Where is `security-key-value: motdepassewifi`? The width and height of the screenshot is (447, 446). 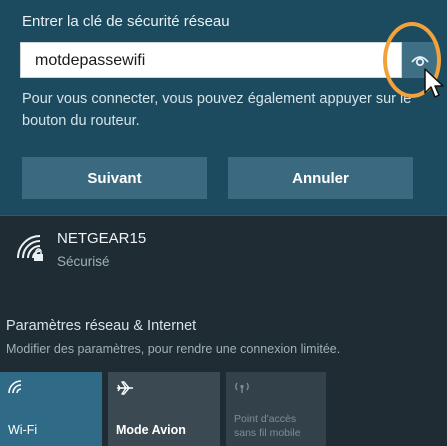
security-key-value: motdepassewifi is located at coordinates (90, 60).